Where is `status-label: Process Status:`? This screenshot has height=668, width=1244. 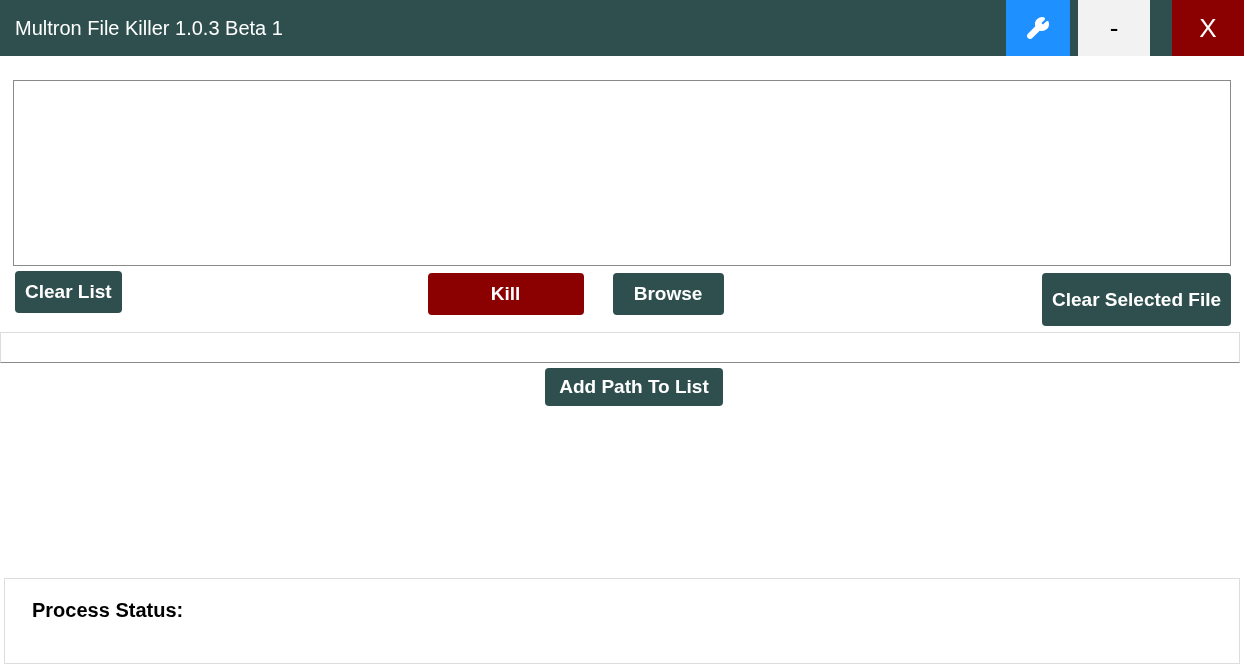 status-label: Process Status: is located at coordinates (108, 610).